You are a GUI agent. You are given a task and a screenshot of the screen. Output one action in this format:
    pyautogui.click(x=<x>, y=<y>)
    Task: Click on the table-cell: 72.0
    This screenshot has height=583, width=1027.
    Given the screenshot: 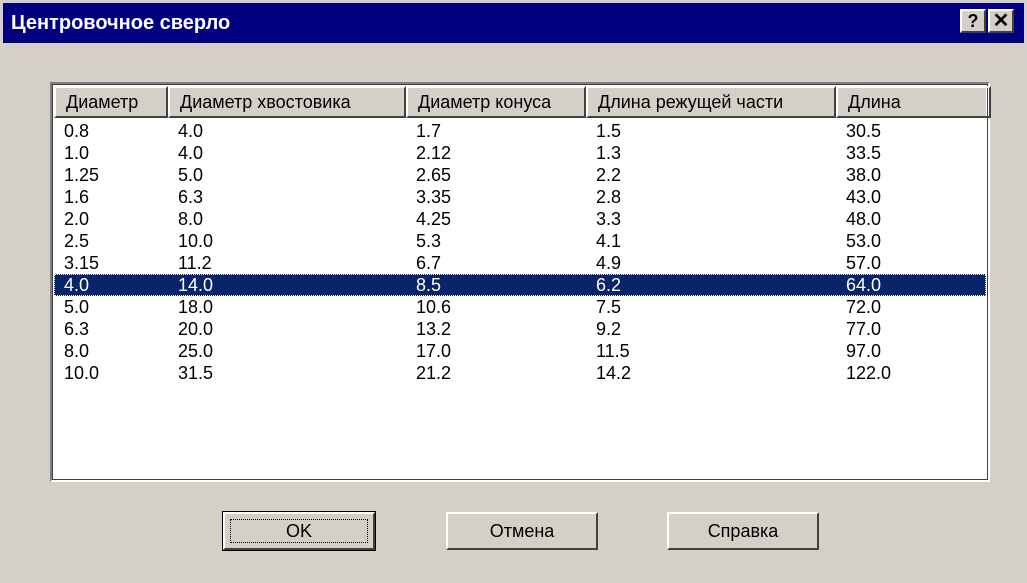 What is the action you would take?
    pyautogui.click(x=864, y=307)
    